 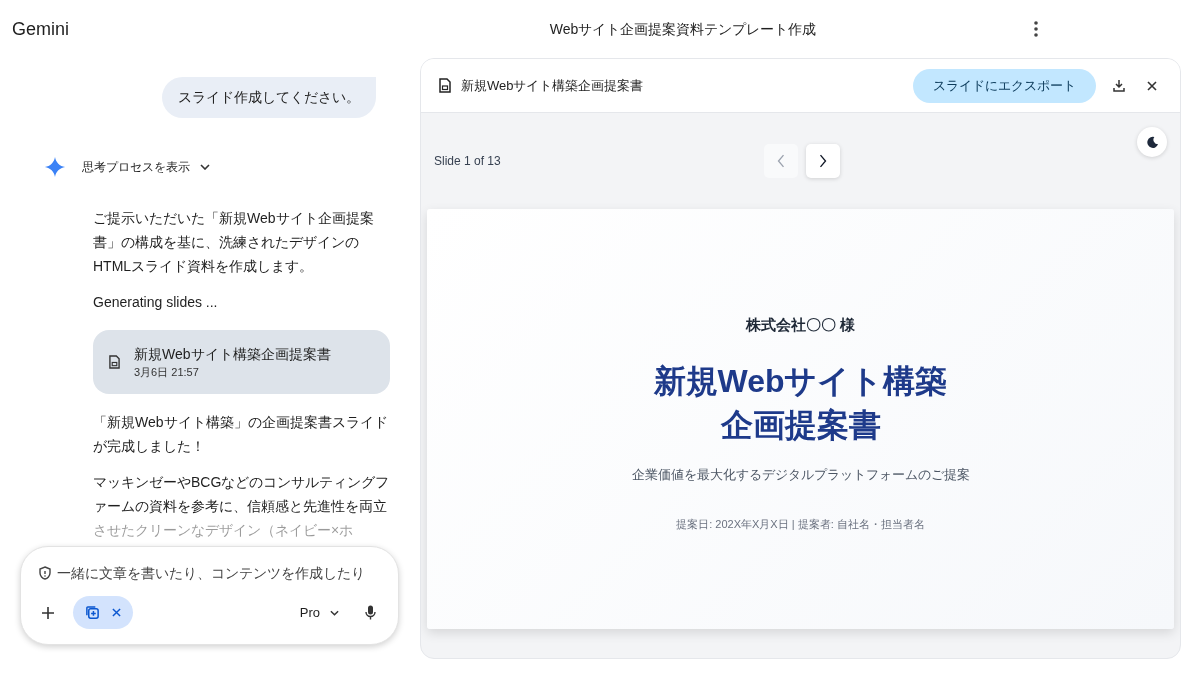 What do you see at coordinates (241, 506) in the screenshot?
I see `response-text: マッキンゼーやBCGなどのコンサルティングファームの資料を参考に、信頼感と先進性を両立させたクリーンなデザイン（ネイビー×ホ` at bounding box center [241, 506].